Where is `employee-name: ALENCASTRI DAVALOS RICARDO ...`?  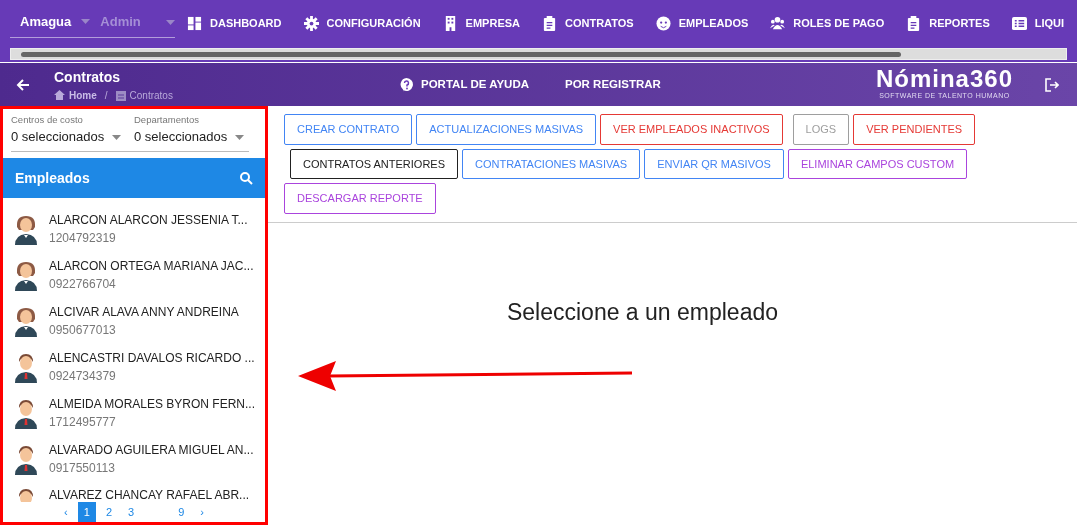 employee-name: ALENCASTRI DAVALOS RICARDO ... is located at coordinates (152, 358).